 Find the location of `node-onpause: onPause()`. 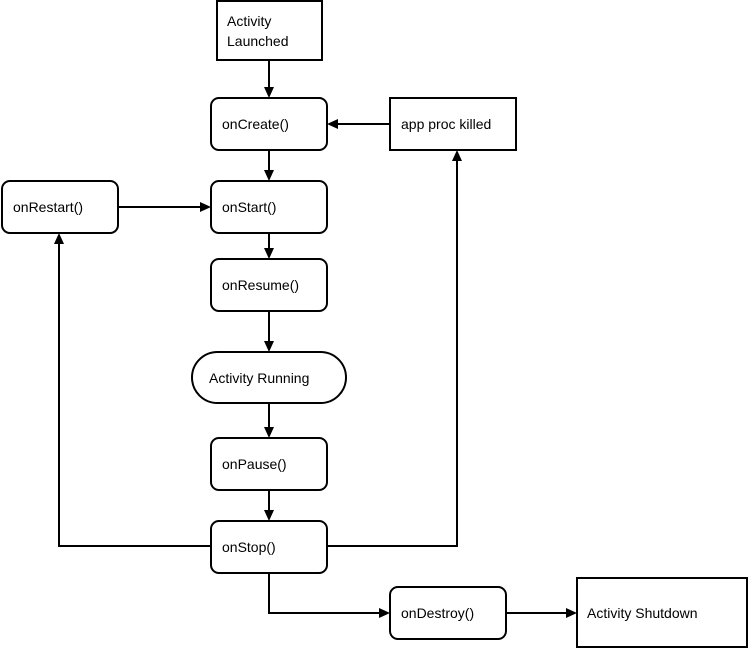

node-onpause: onPause() is located at coordinates (269, 464).